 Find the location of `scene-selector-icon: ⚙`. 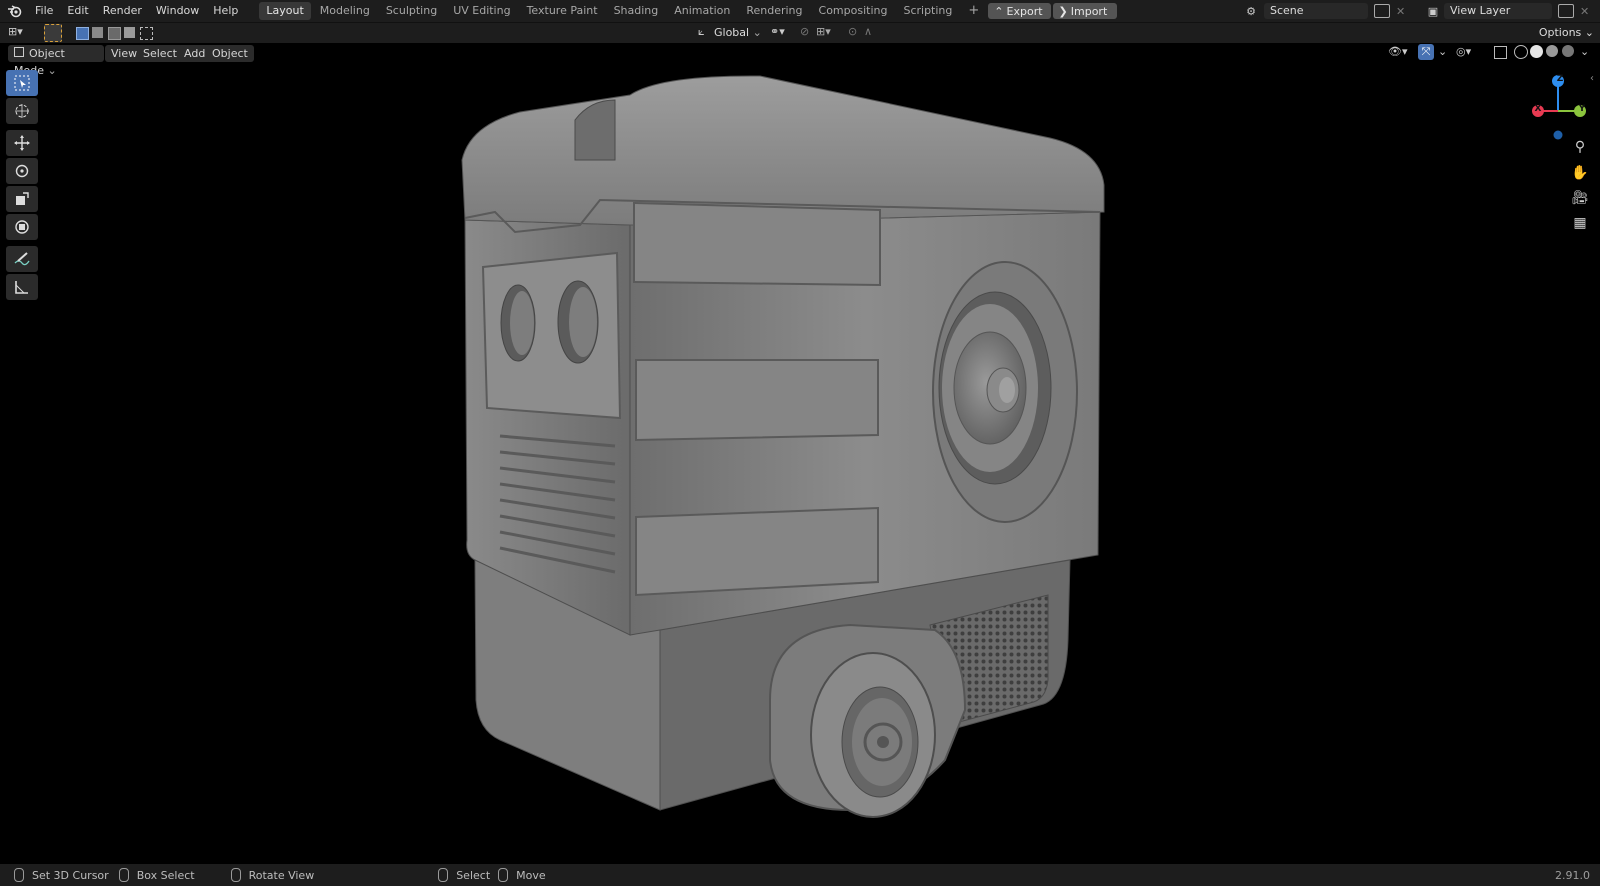

scene-selector-icon: ⚙ is located at coordinates (1251, 11).